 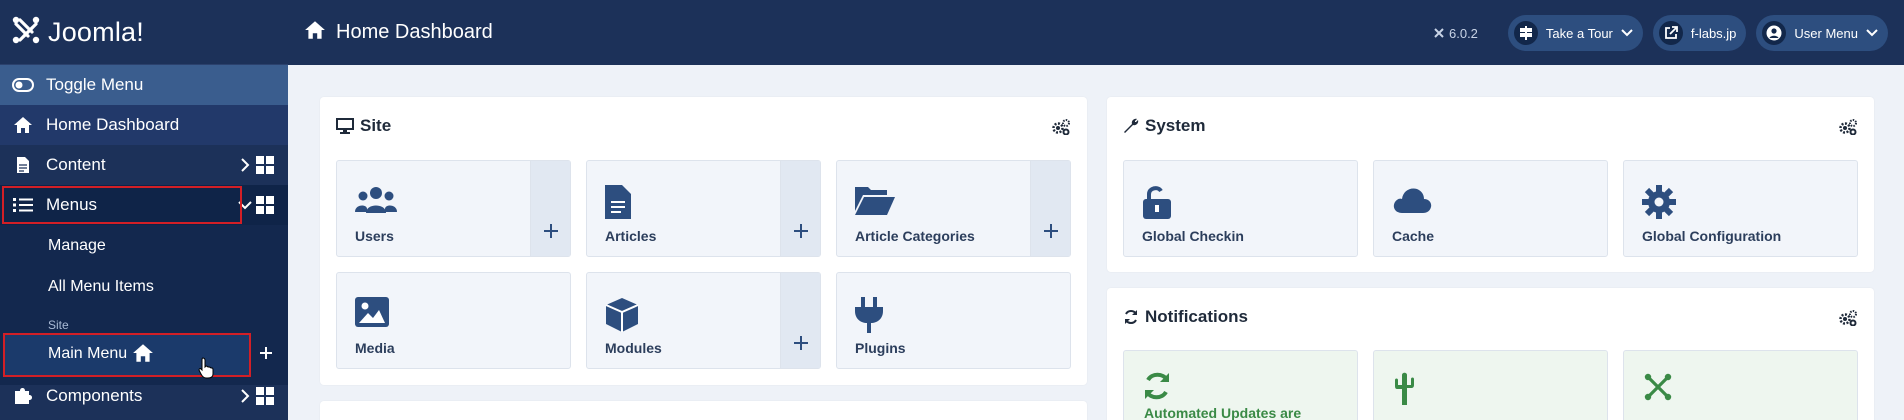 What do you see at coordinates (1193, 236) in the screenshot?
I see `tile-label: Global Checkin` at bounding box center [1193, 236].